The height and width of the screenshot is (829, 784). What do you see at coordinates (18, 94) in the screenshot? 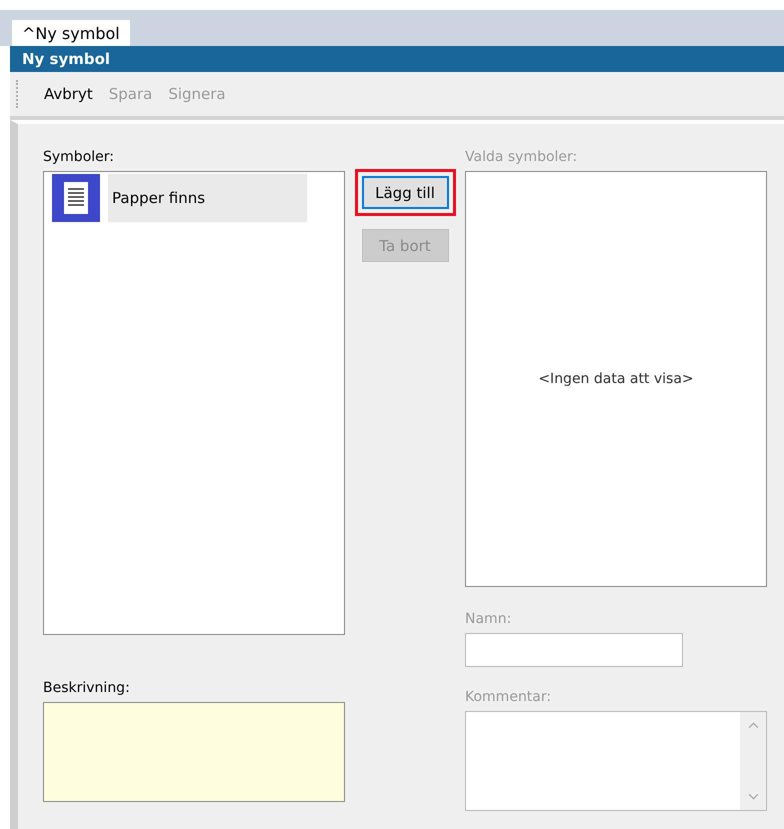
I see `grip-icon` at bounding box center [18, 94].